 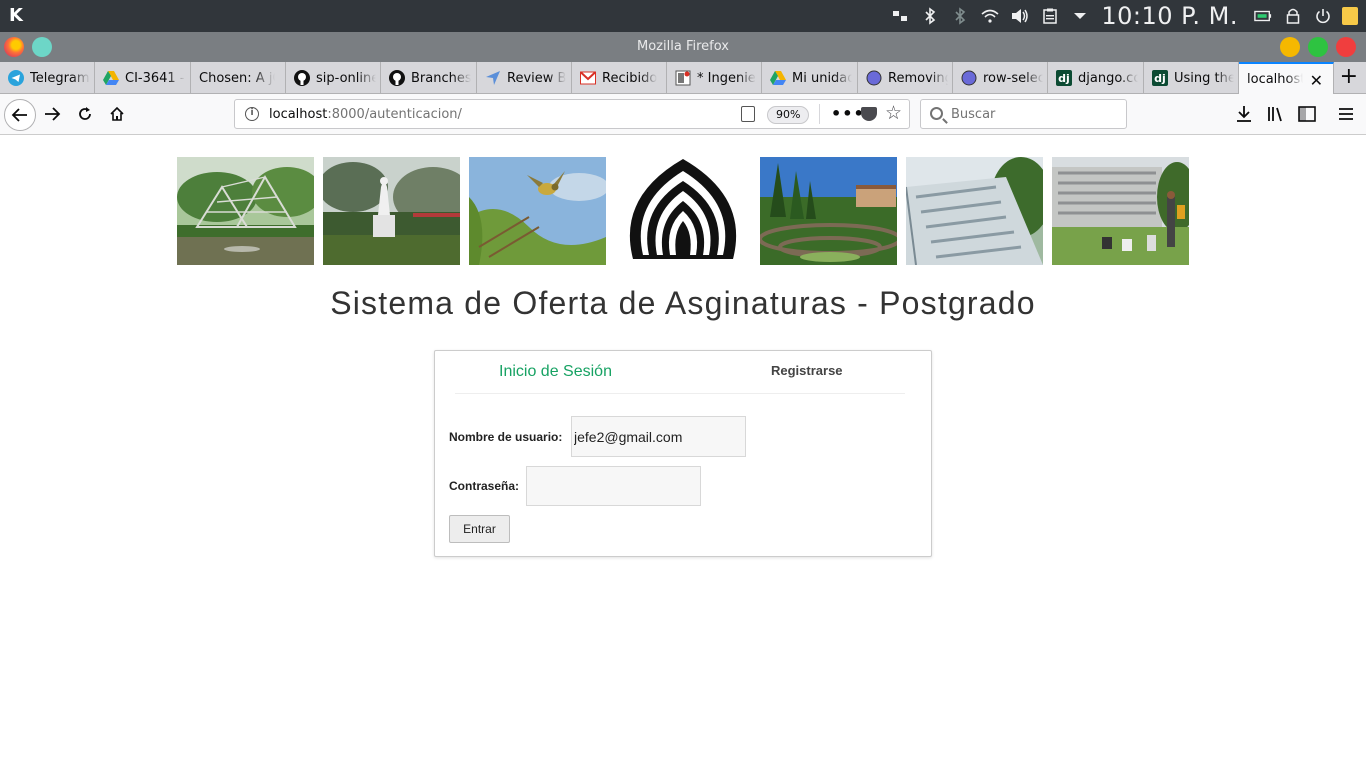 I want to click on login-submit-button: Entrar, so click(x=479, y=529).